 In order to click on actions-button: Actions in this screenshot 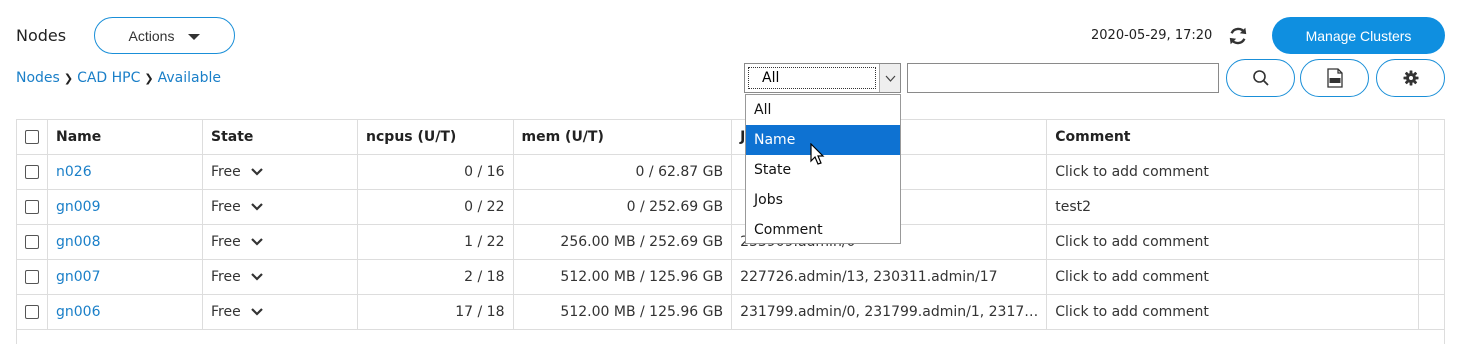, I will do `click(164, 35)`.